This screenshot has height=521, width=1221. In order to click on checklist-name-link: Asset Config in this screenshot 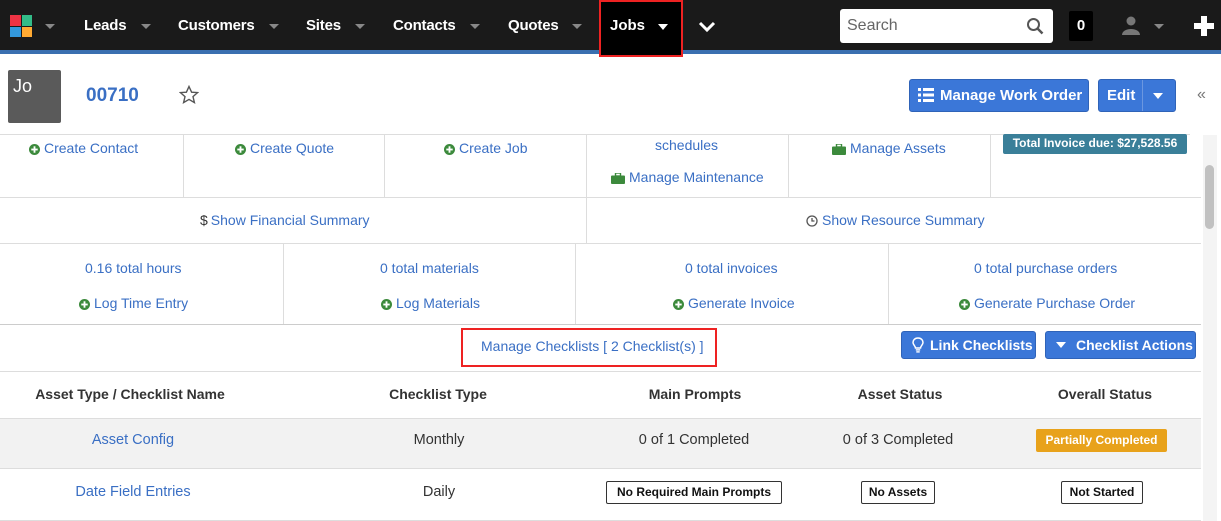, I will do `click(133, 440)`.